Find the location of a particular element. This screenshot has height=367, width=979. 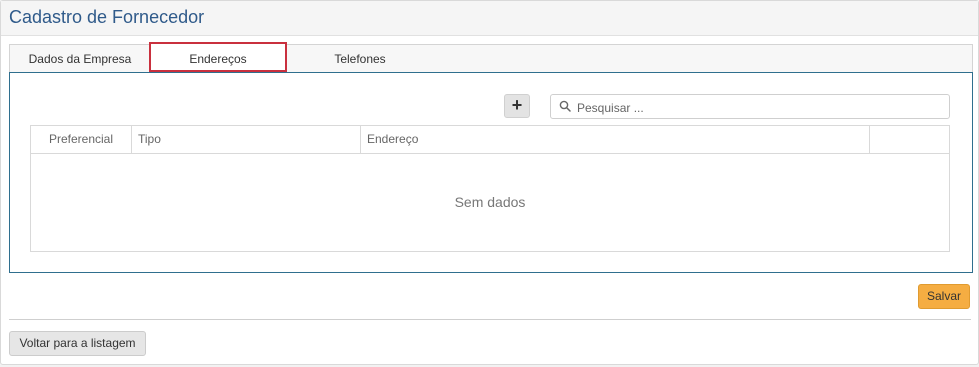

search-input is located at coordinates (757, 107).